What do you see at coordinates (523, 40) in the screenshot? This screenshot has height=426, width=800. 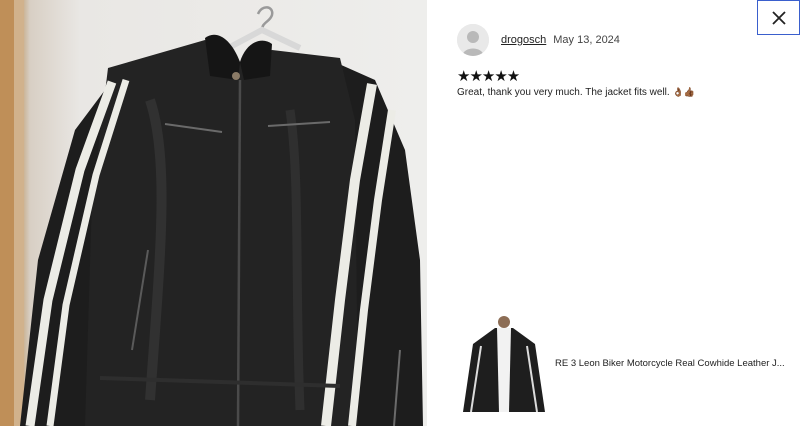 I see `reviewer-name-link: drogosch` at bounding box center [523, 40].